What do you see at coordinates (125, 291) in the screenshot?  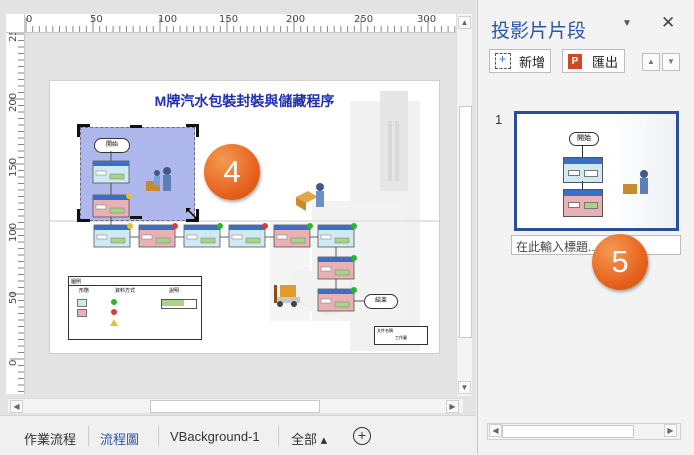 I see `legend-col-data: 資料方式` at bounding box center [125, 291].